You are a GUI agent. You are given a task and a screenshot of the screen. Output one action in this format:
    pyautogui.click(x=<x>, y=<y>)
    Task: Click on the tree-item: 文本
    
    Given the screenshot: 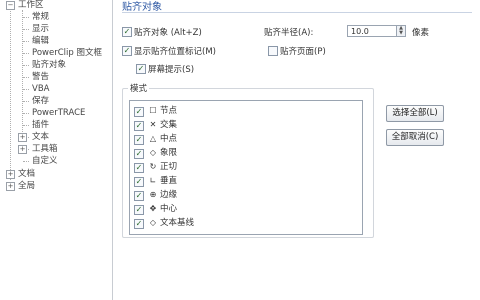 What is the action you would take?
    pyautogui.click(x=40, y=137)
    